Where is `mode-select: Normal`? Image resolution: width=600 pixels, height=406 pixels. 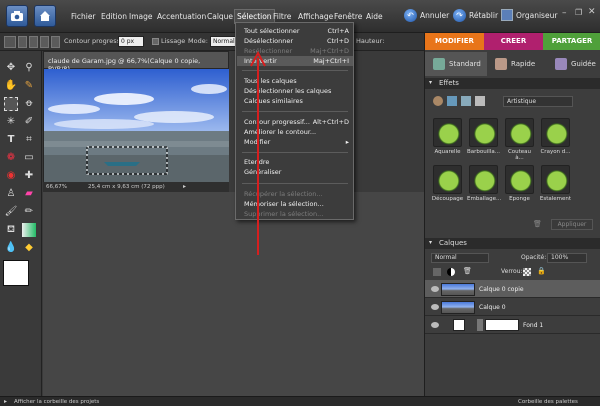
mode-select: Normal is located at coordinates (223, 41).